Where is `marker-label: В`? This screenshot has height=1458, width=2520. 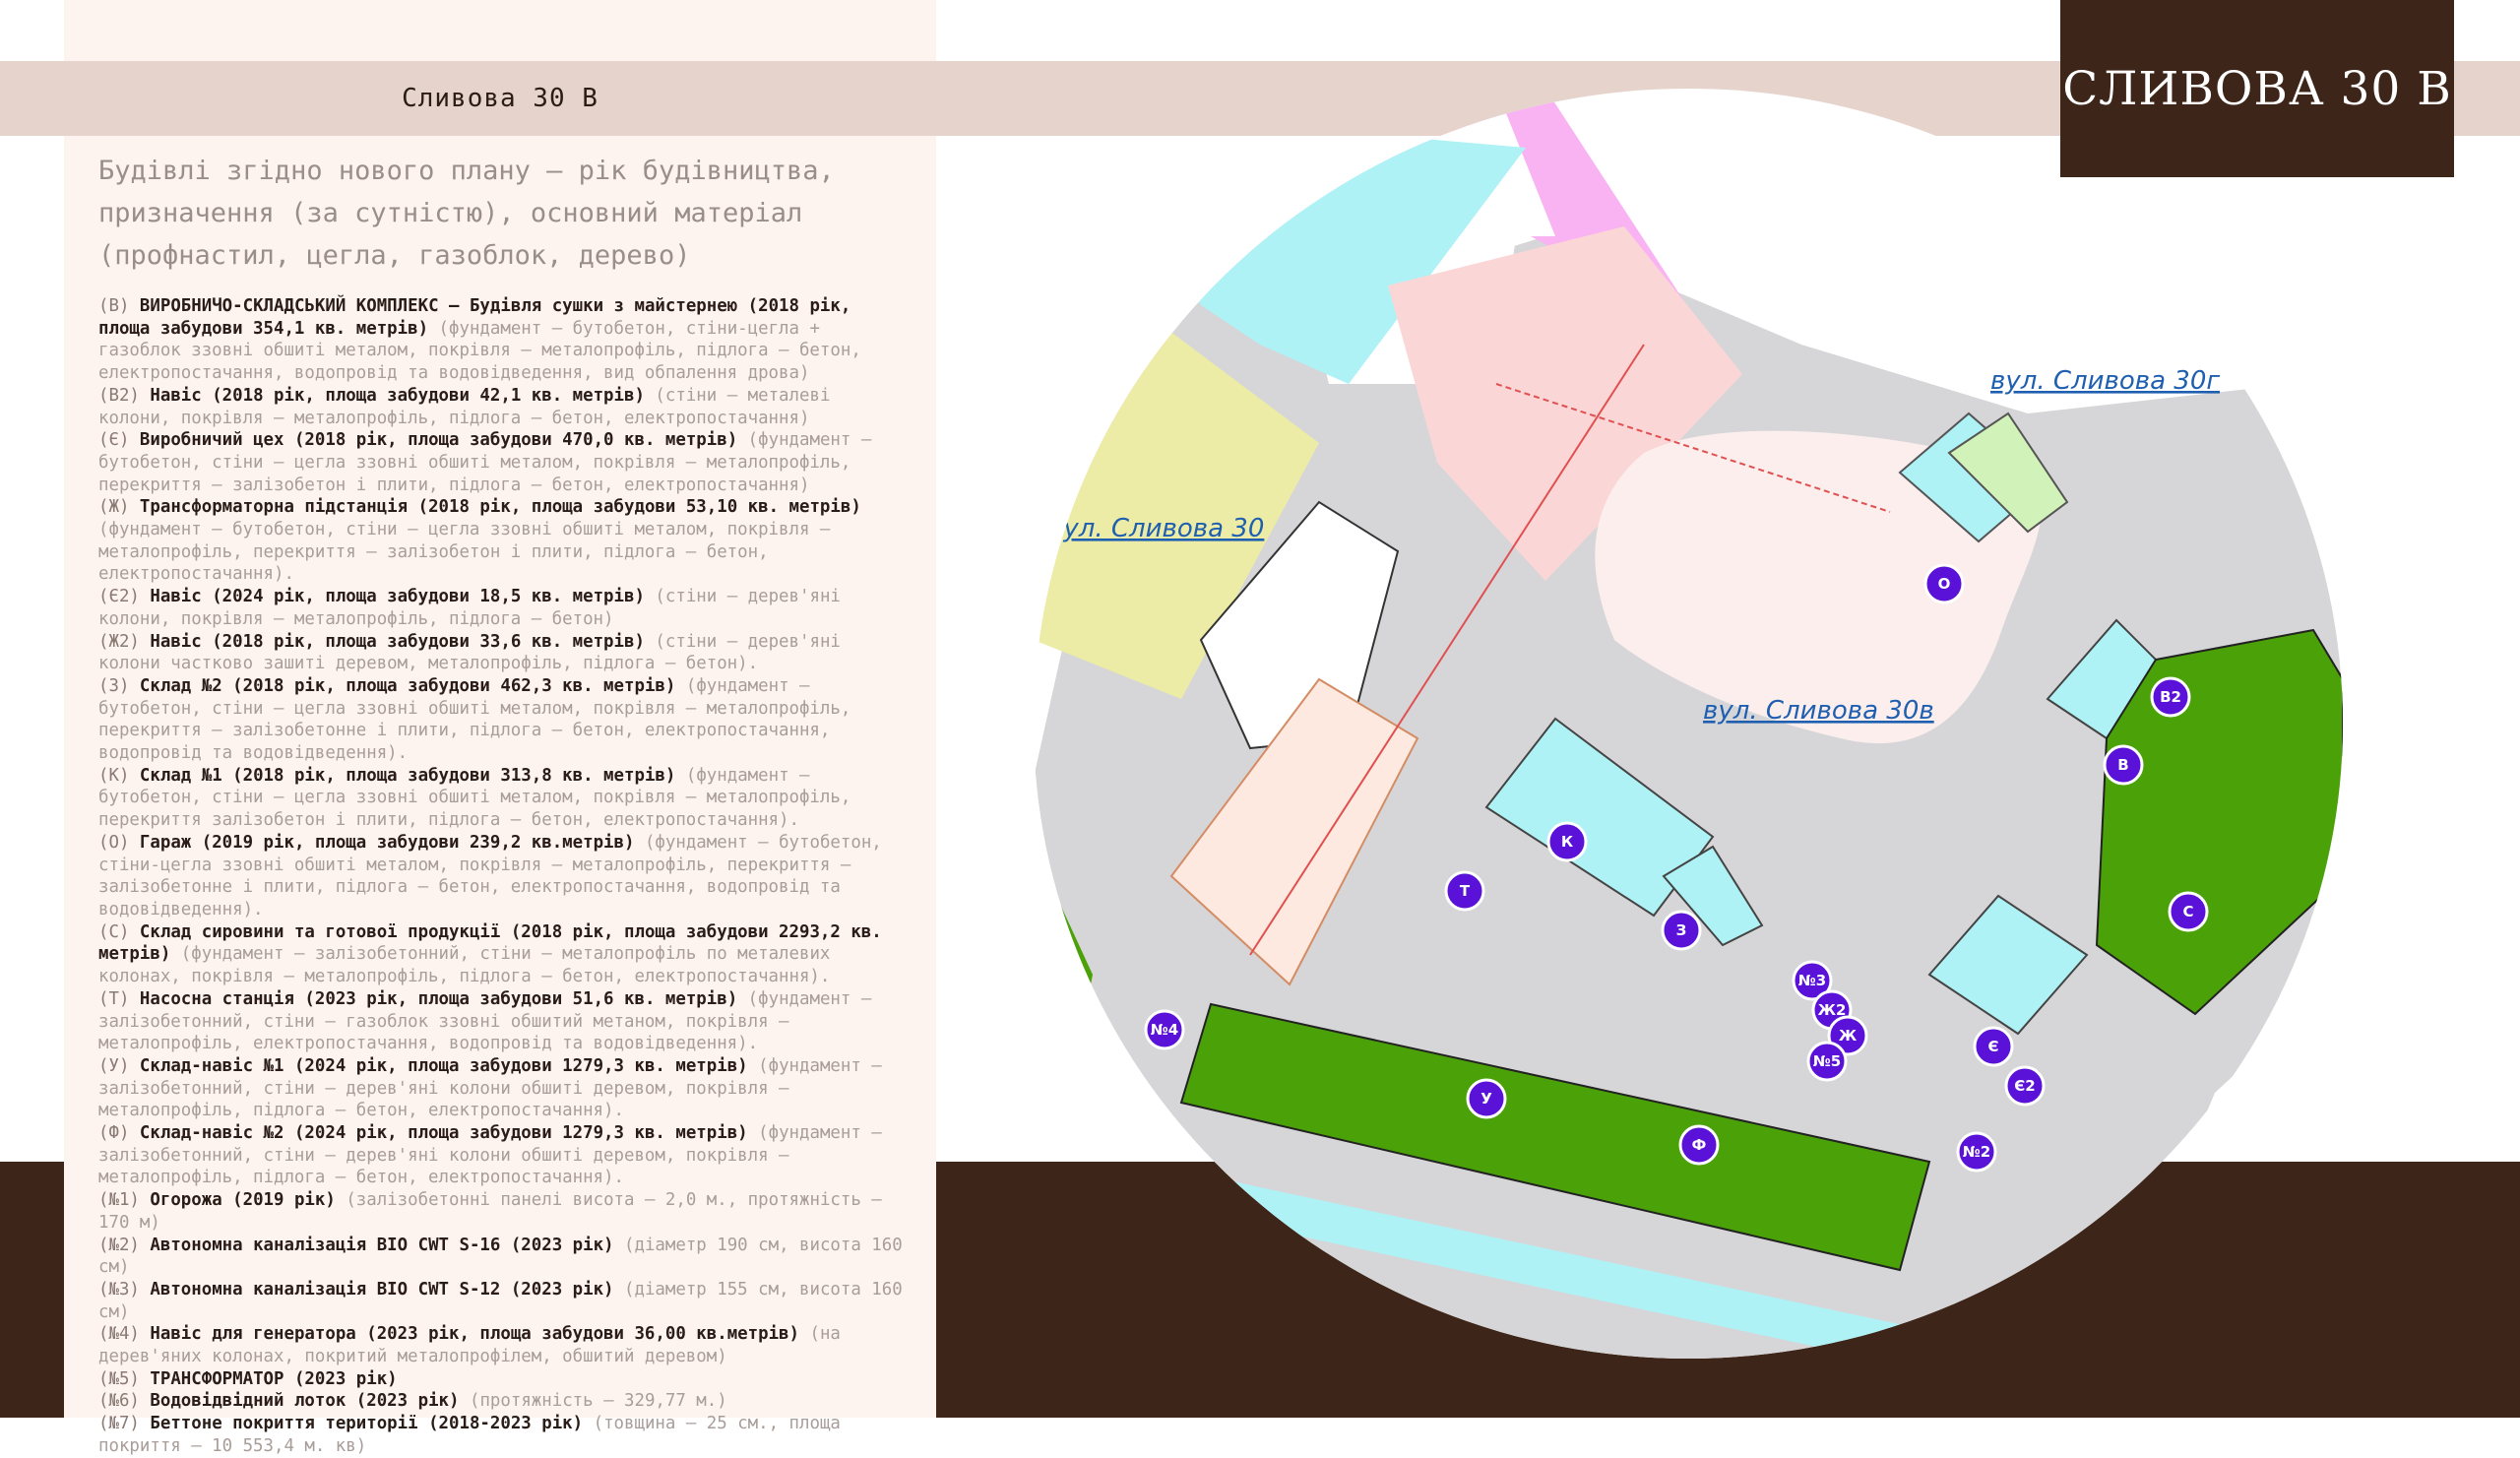 marker-label: В is located at coordinates (2122, 765).